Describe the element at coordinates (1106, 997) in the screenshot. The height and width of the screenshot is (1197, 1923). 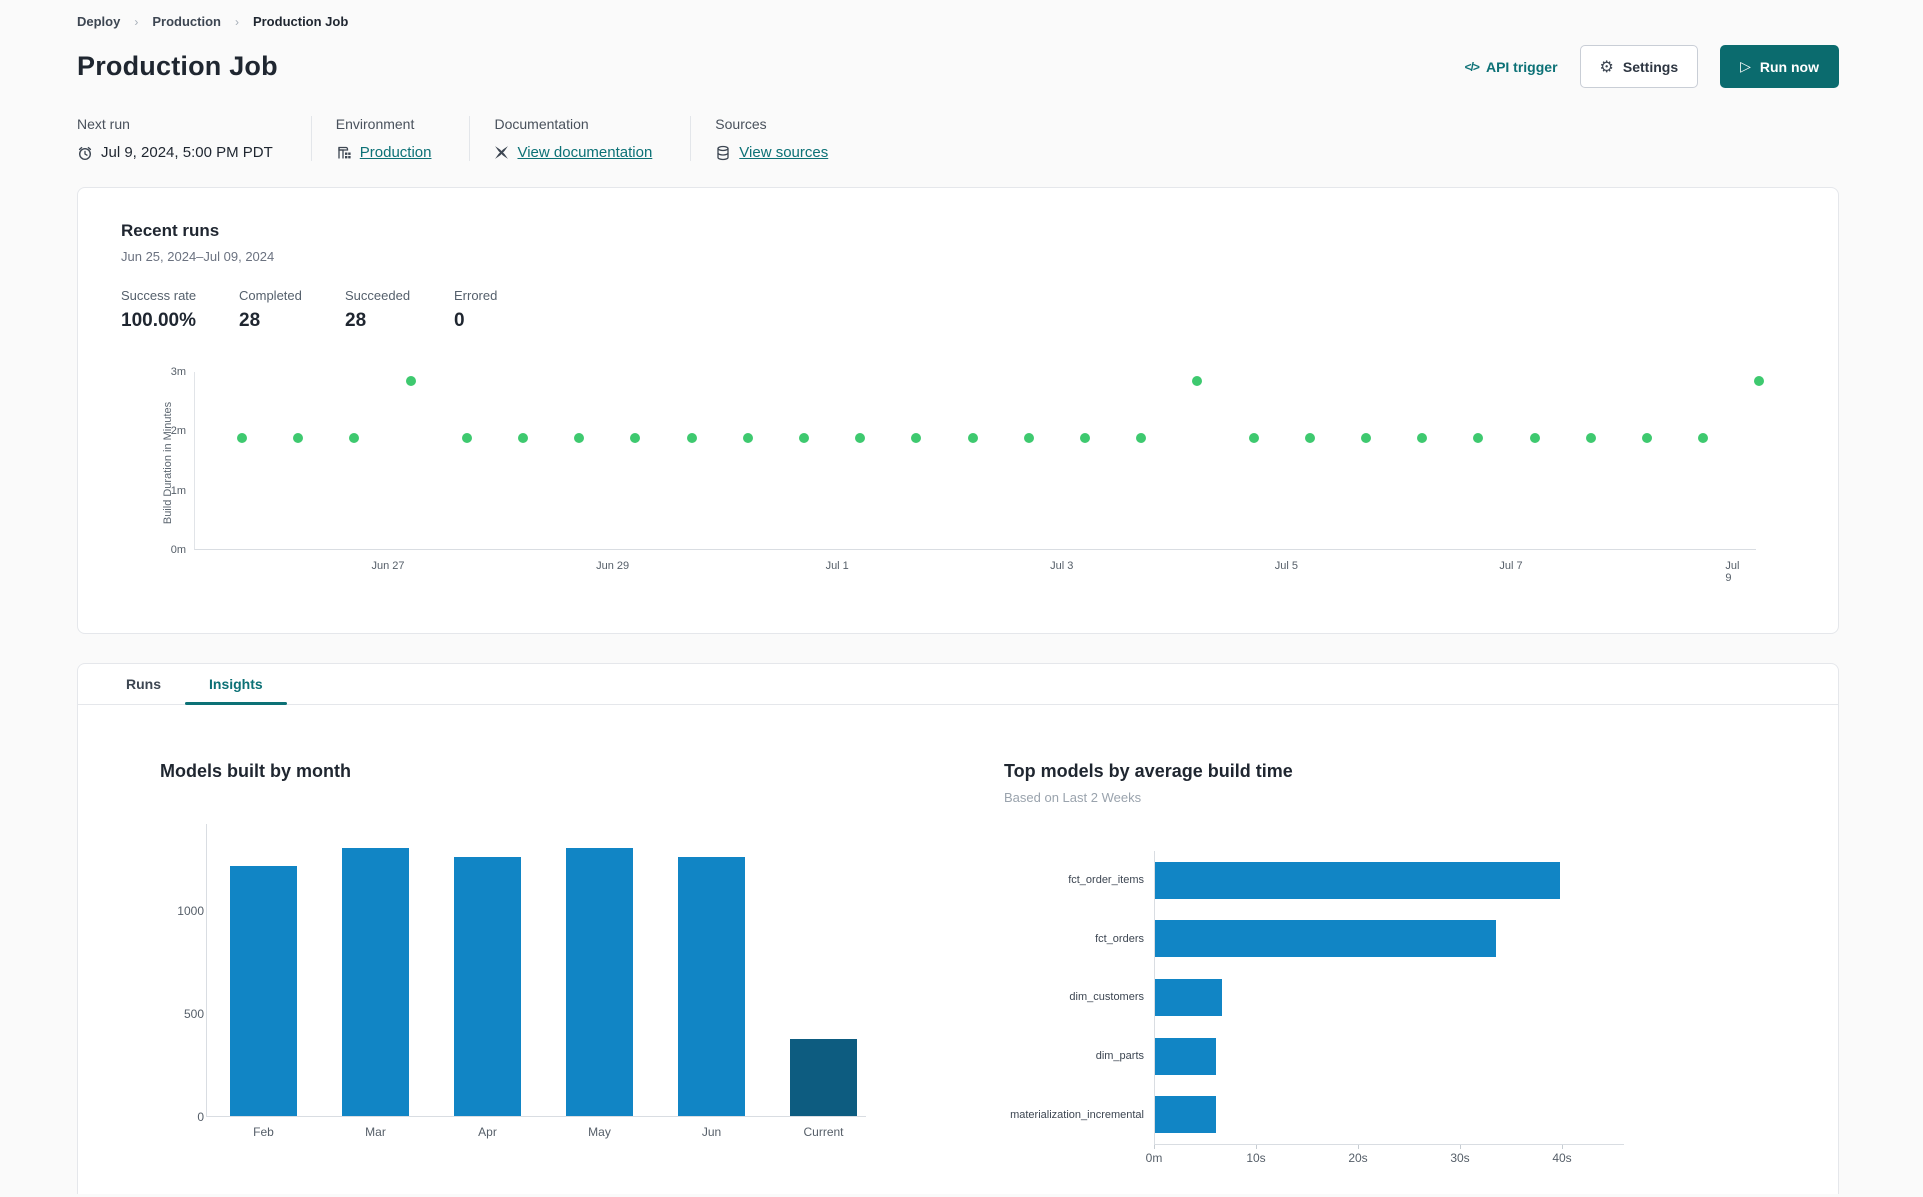
I see `hbar-model-label: dim_customers` at that location.